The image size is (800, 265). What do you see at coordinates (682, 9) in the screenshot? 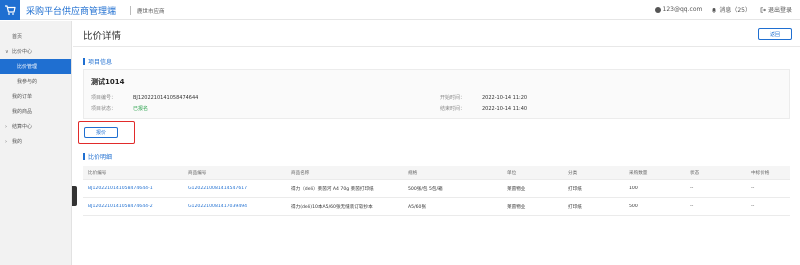
I see `user-email: 123@qq.com` at bounding box center [682, 9].